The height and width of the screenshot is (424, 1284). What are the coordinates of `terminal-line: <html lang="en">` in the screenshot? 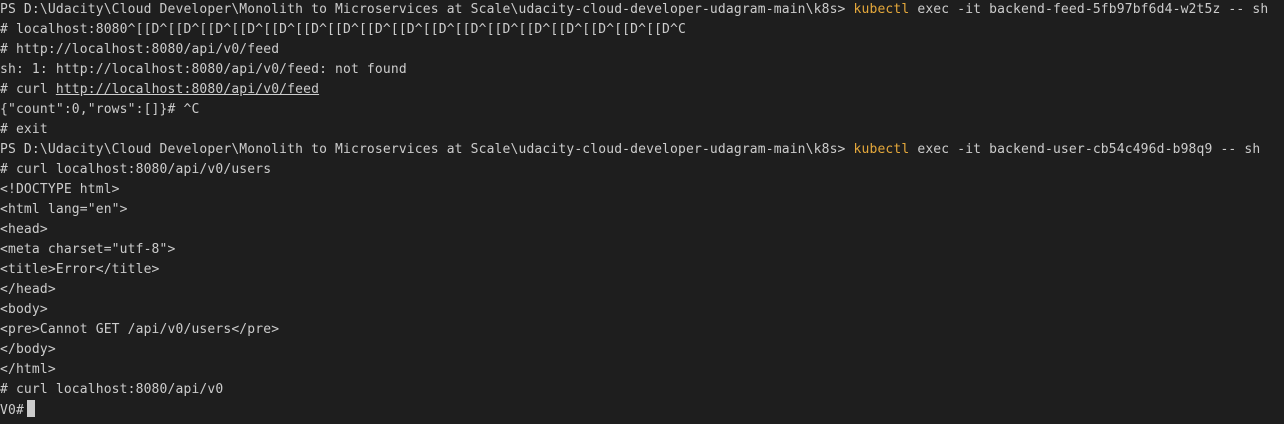 It's located at (64, 209).